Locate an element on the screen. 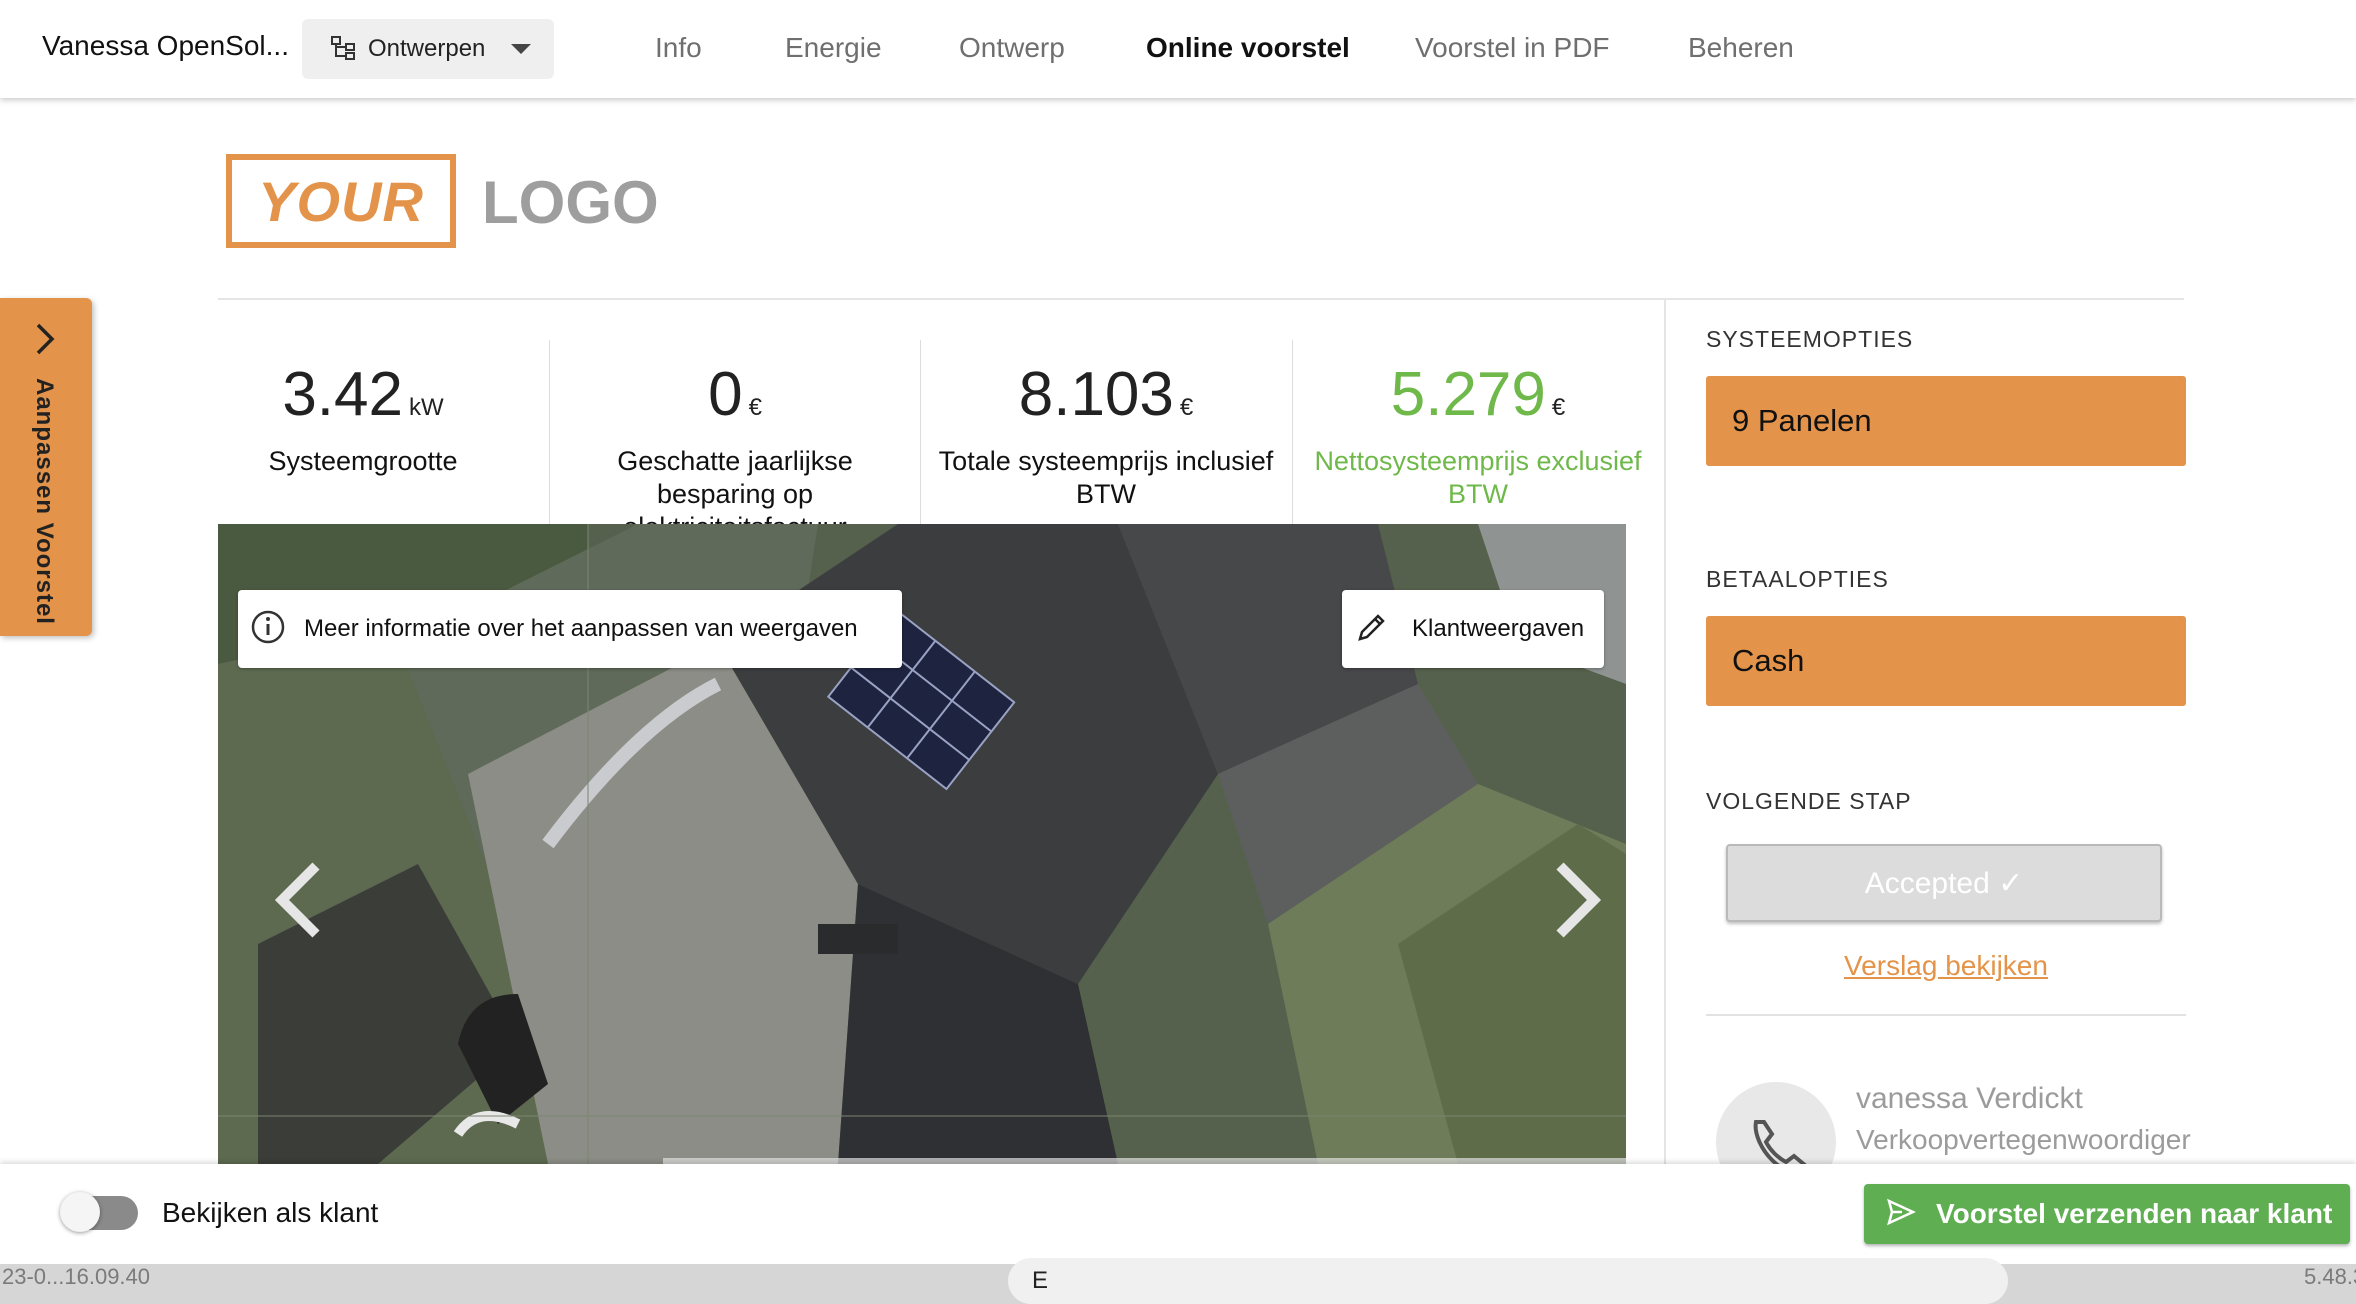  info-icon is located at coordinates (268, 629).